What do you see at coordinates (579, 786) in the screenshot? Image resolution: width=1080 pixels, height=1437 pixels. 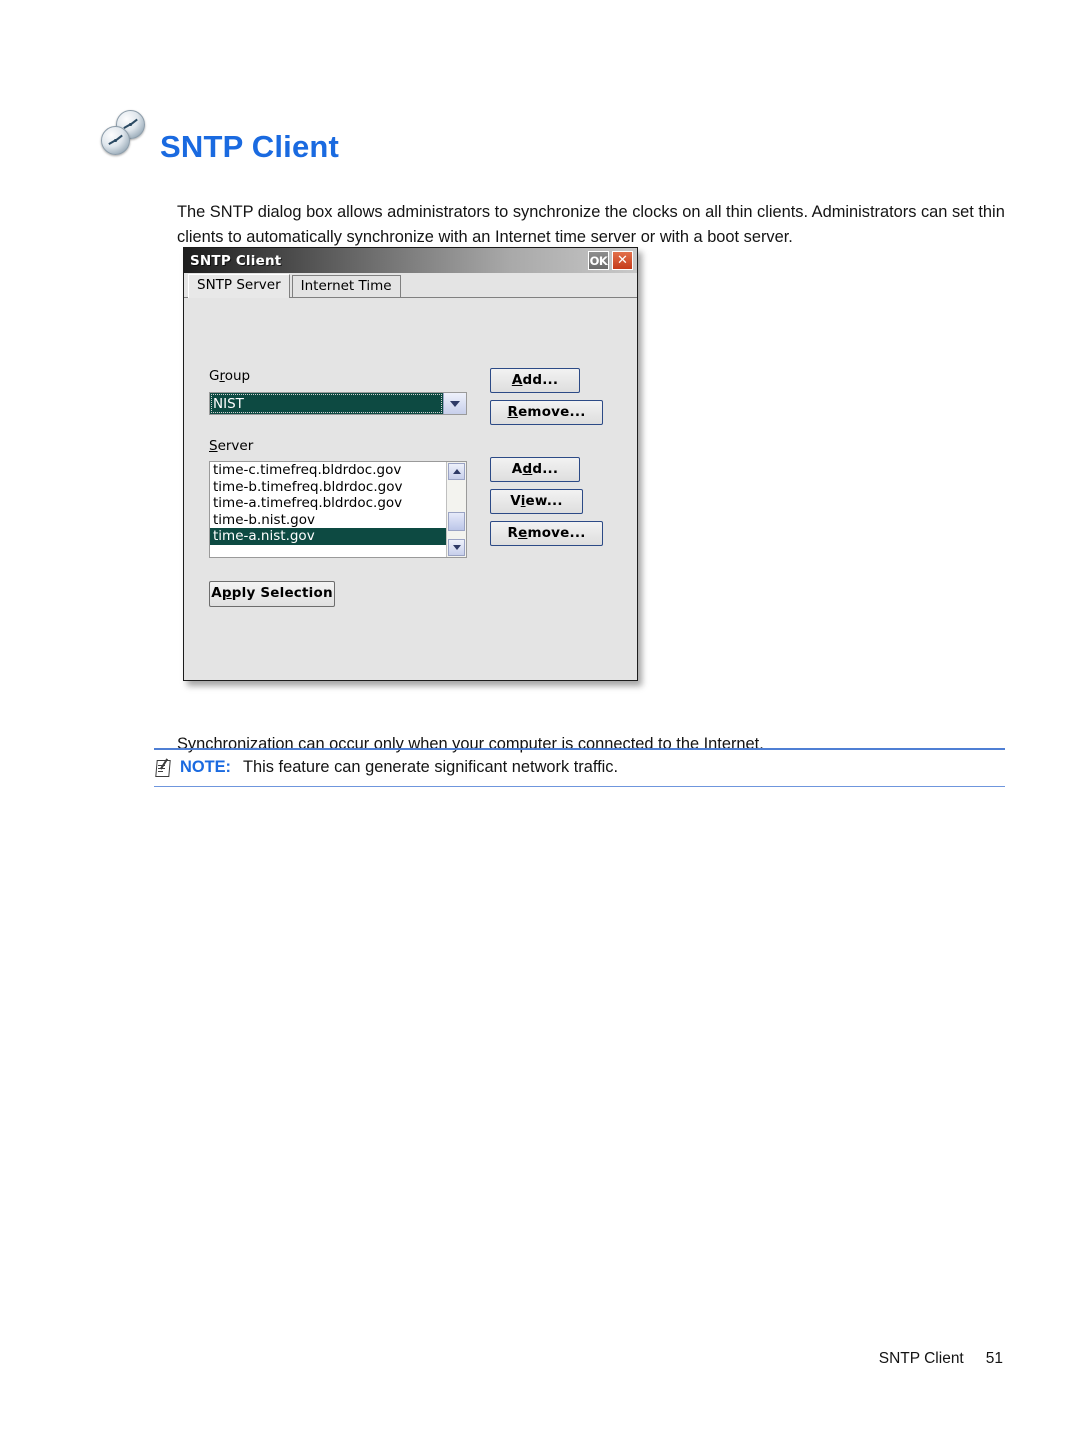 I see `note-rule-bottom` at bounding box center [579, 786].